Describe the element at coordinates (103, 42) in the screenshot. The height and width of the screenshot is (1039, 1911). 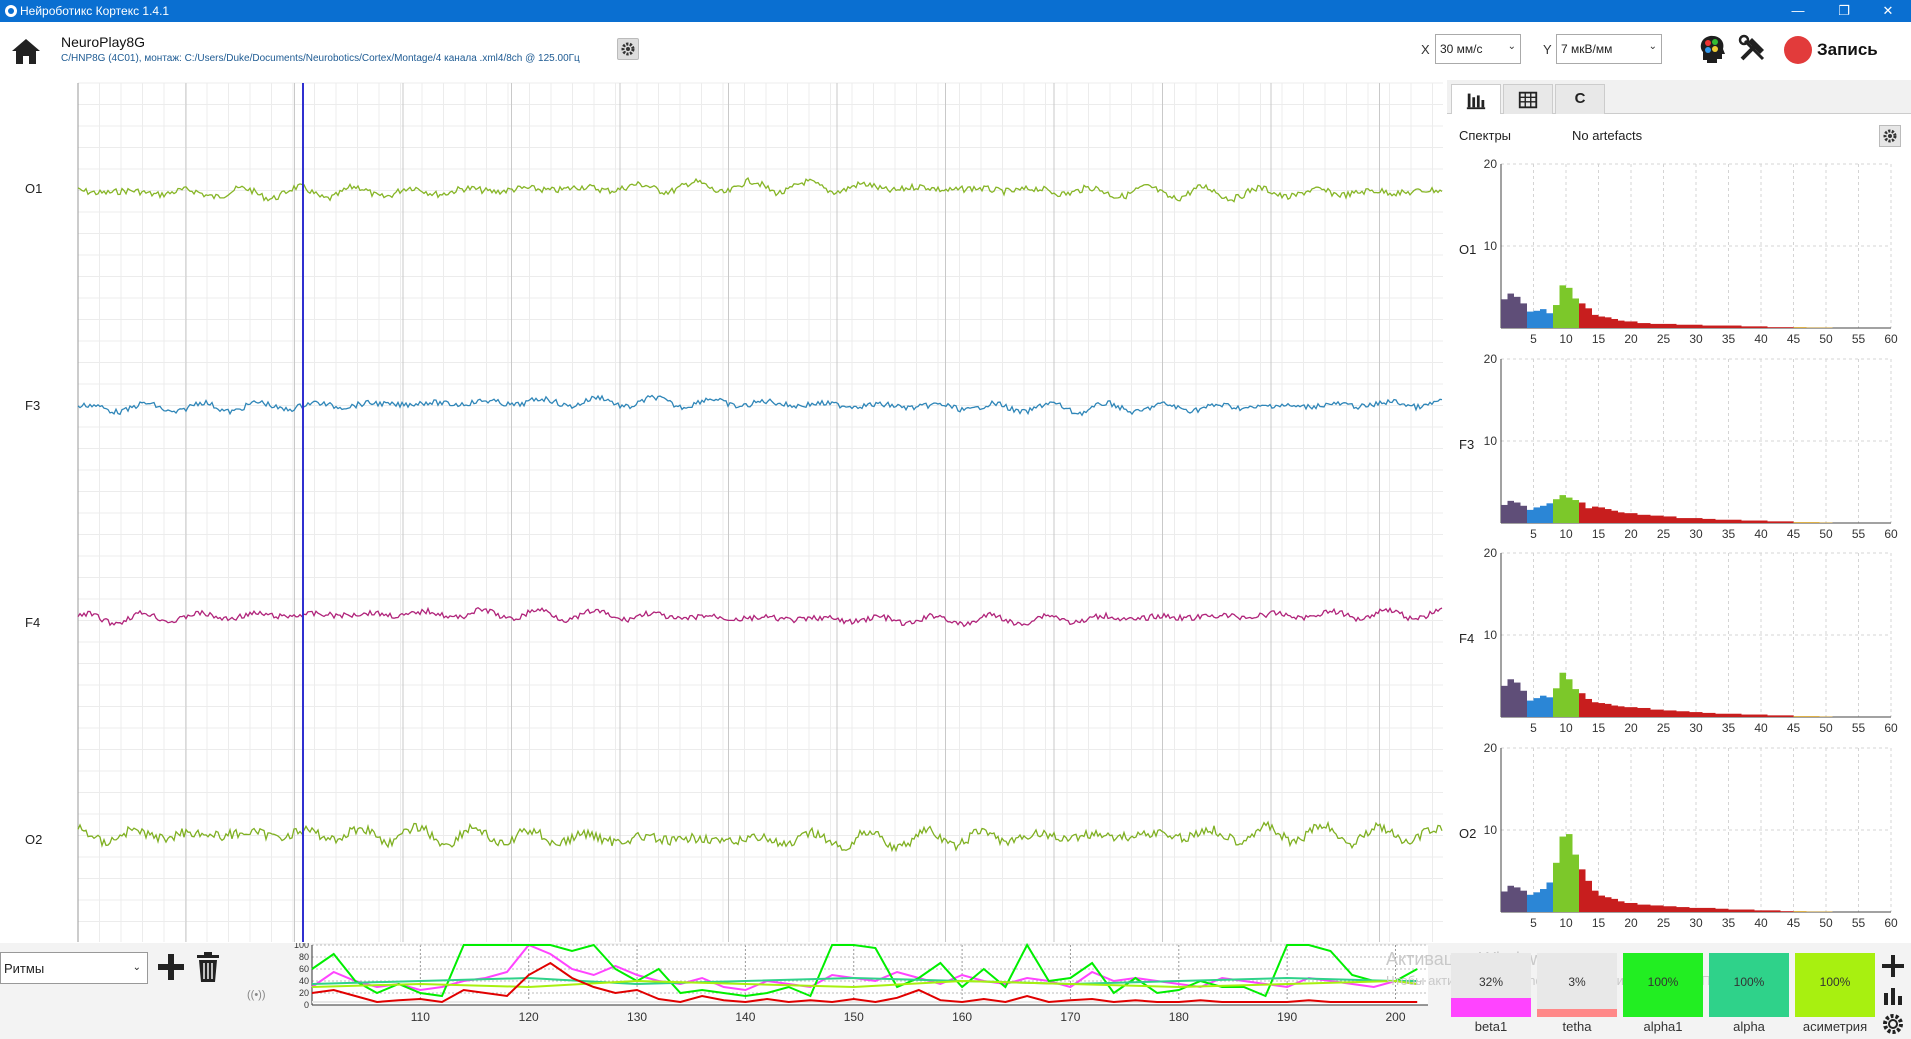
I see `device-name: NeuroPlay8G` at that location.